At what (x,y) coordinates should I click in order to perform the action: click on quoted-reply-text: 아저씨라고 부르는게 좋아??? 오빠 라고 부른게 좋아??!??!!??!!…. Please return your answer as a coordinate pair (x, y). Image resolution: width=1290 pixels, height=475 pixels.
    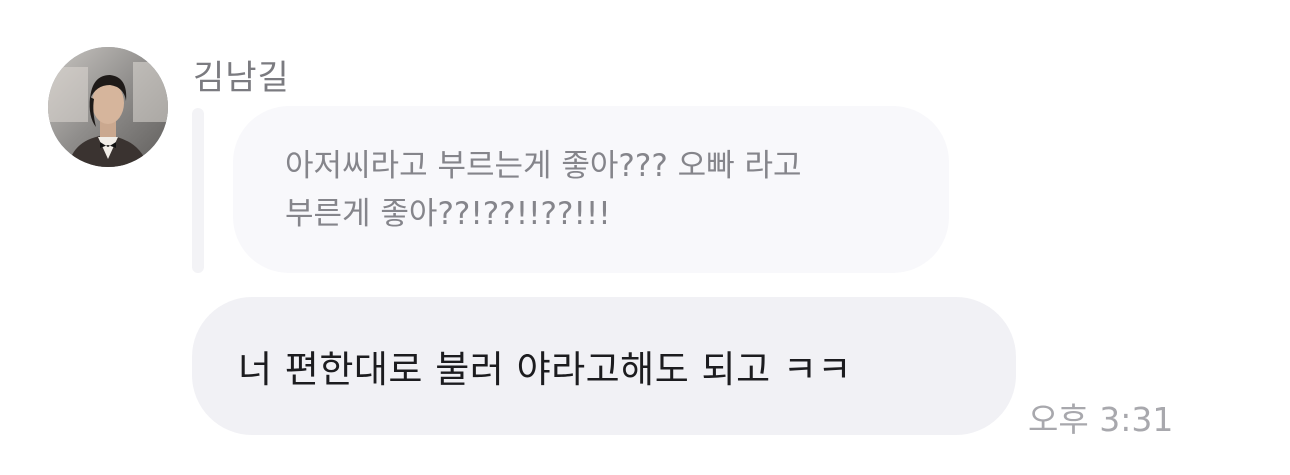
    Looking at the image, I should click on (543, 190).